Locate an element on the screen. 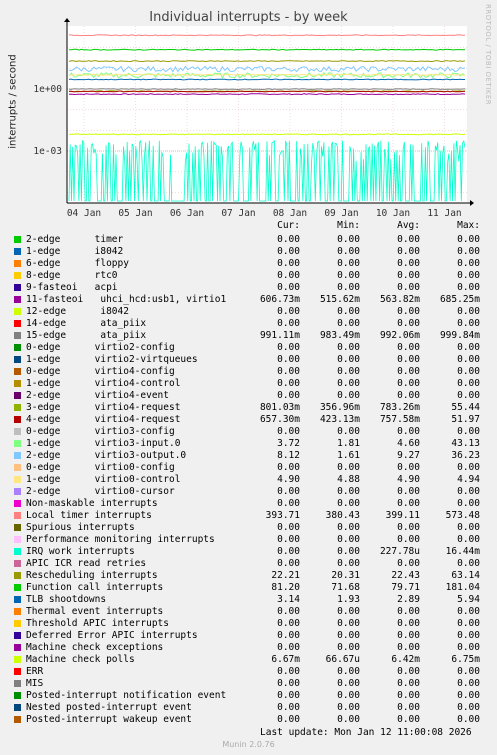 This screenshot has width=497, height=755. legend-series-name: 0-edge virtio0-config is located at coordinates (100, 467).